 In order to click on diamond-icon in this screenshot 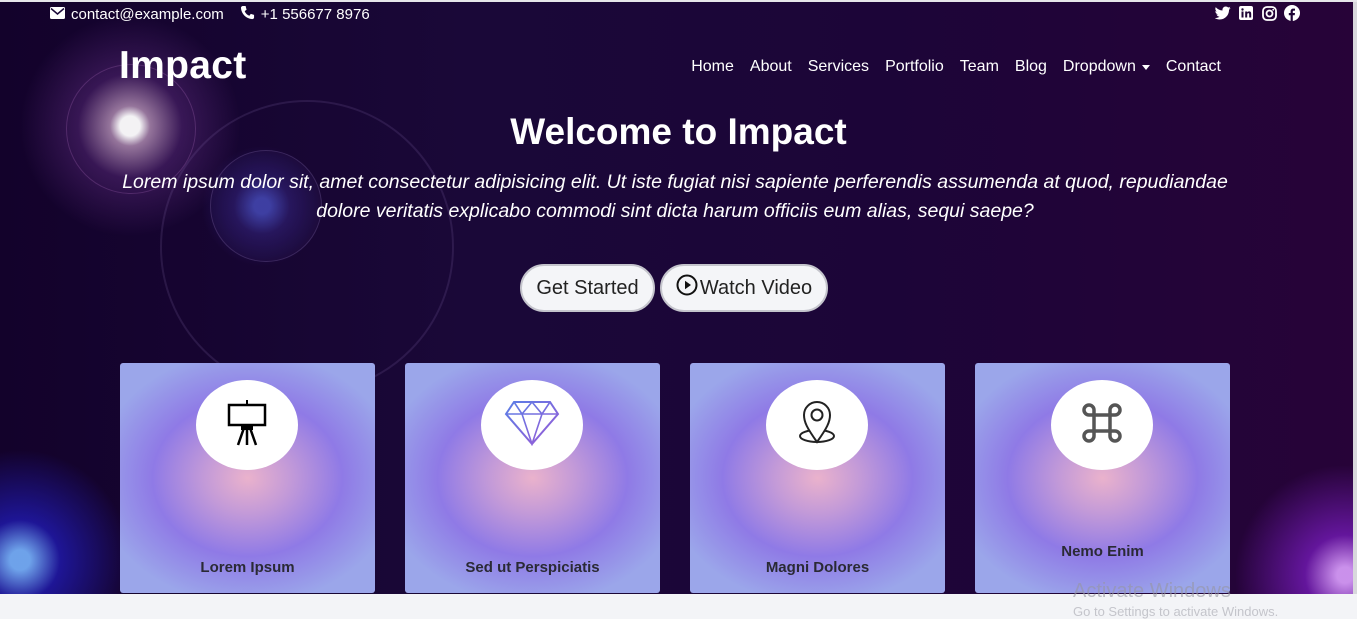, I will do `click(532, 425)`.